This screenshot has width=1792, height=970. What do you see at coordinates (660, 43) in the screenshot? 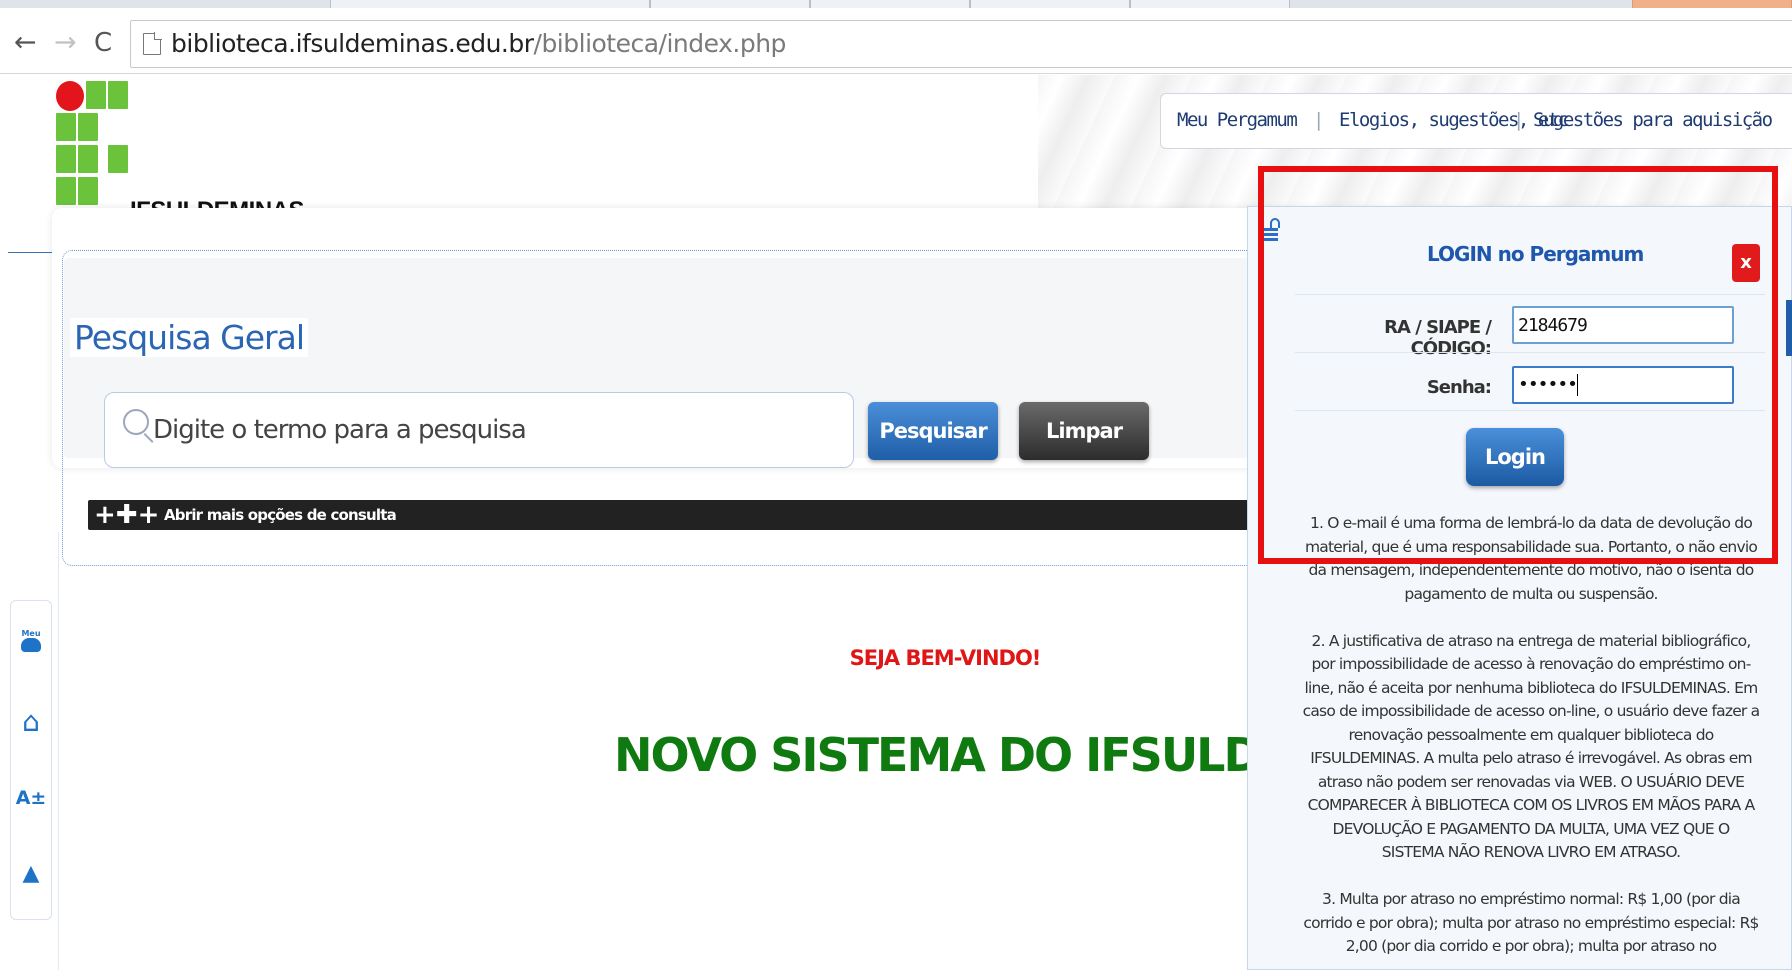
I see `url-path: /biblioteca/index.php` at bounding box center [660, 43].